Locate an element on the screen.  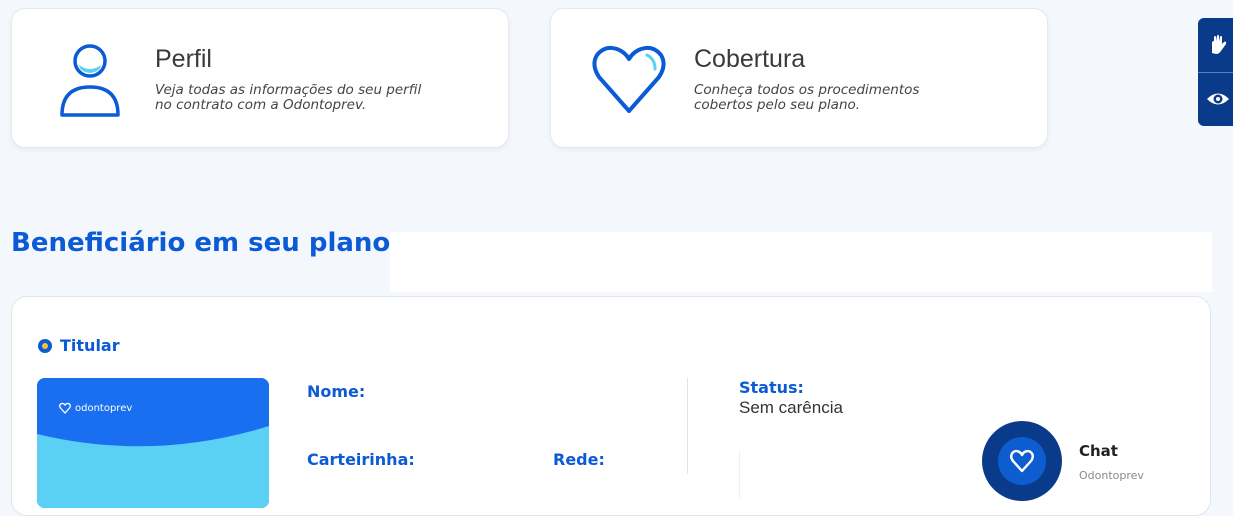
column-divider is located at coordinates (687, 426).